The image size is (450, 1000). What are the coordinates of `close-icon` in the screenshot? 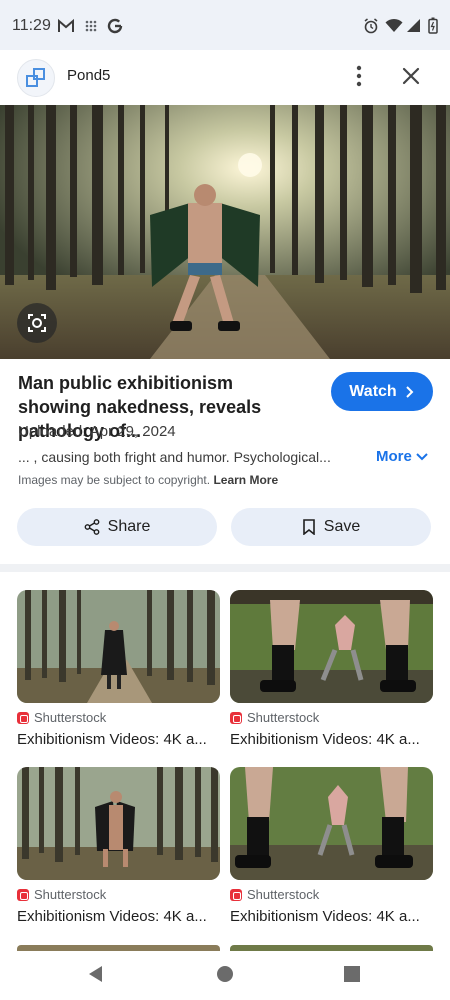 It's located at (411, 76).